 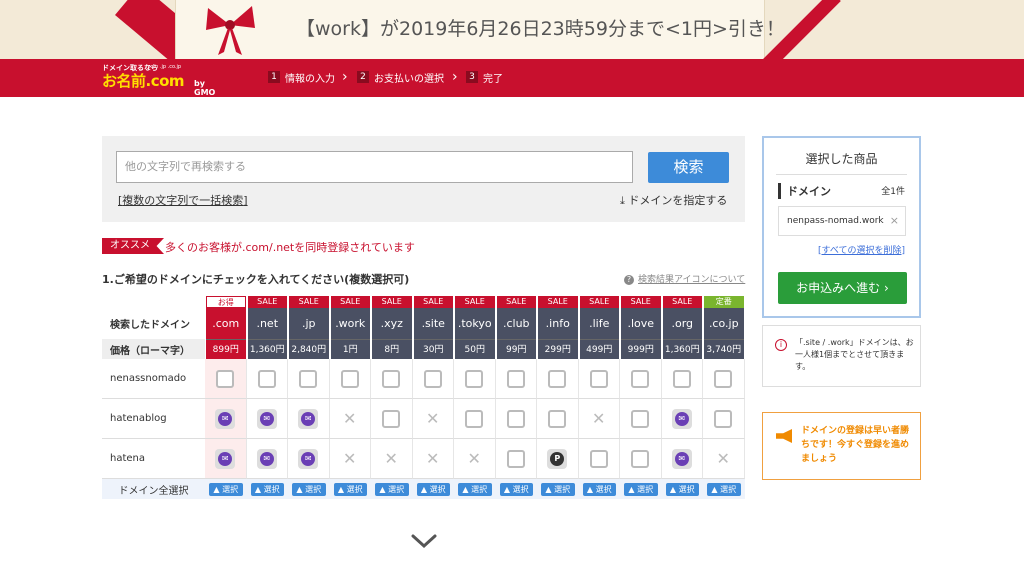 What do you see at coordinates (309, 317) in the screenshot?
I see `tld-column: SALE .jp` at bounding box center [309, 317].